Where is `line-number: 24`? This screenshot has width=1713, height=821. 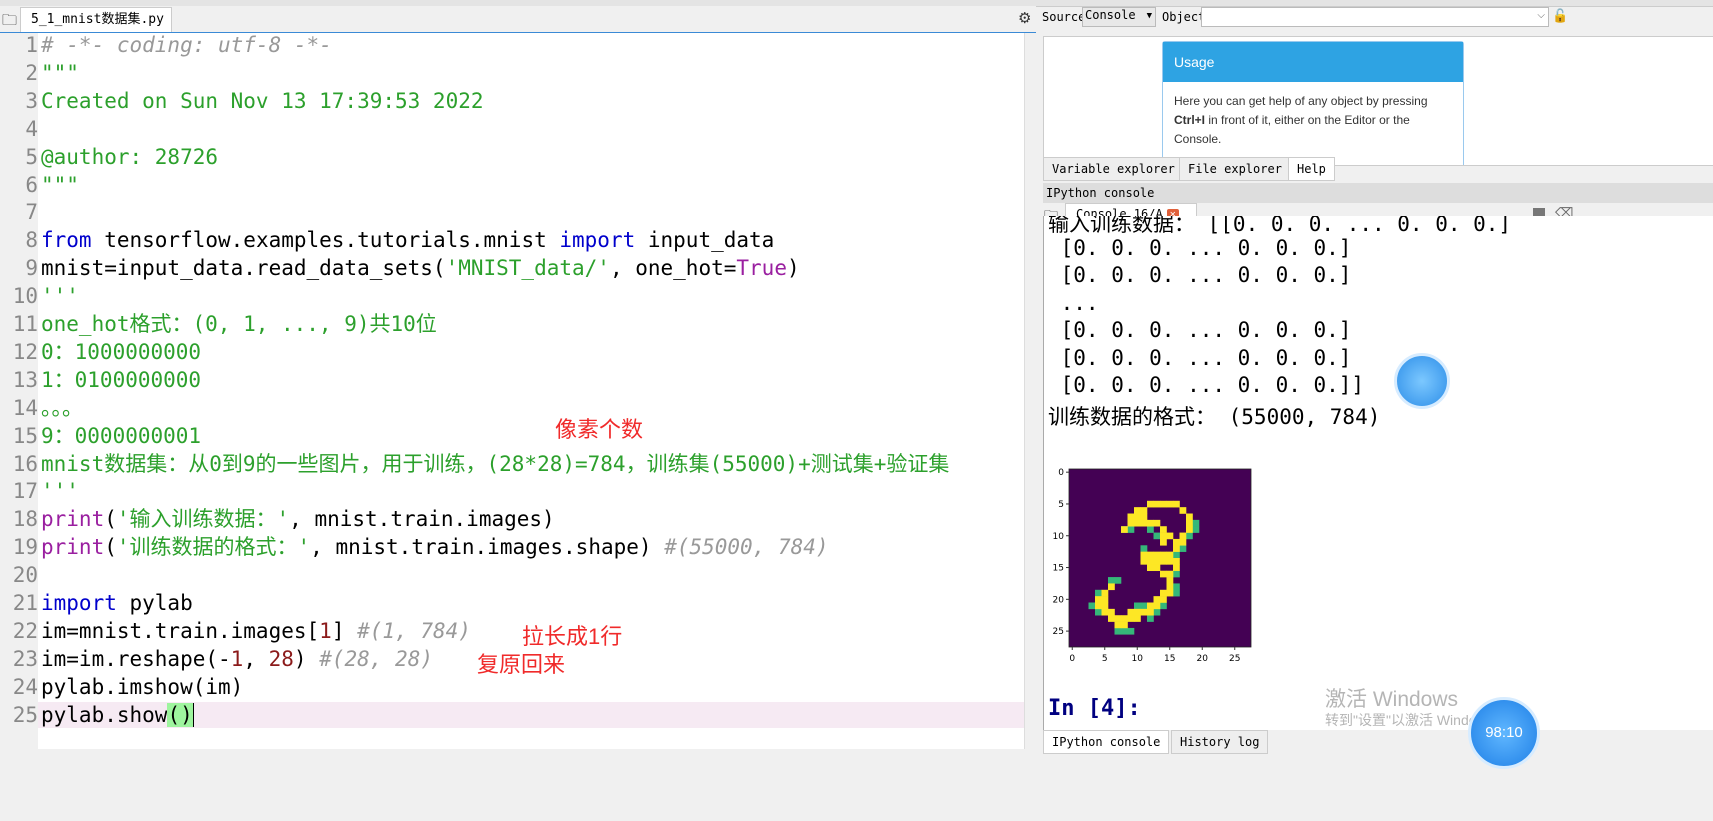 line-number: 24 is located at coordinates (25, 686).